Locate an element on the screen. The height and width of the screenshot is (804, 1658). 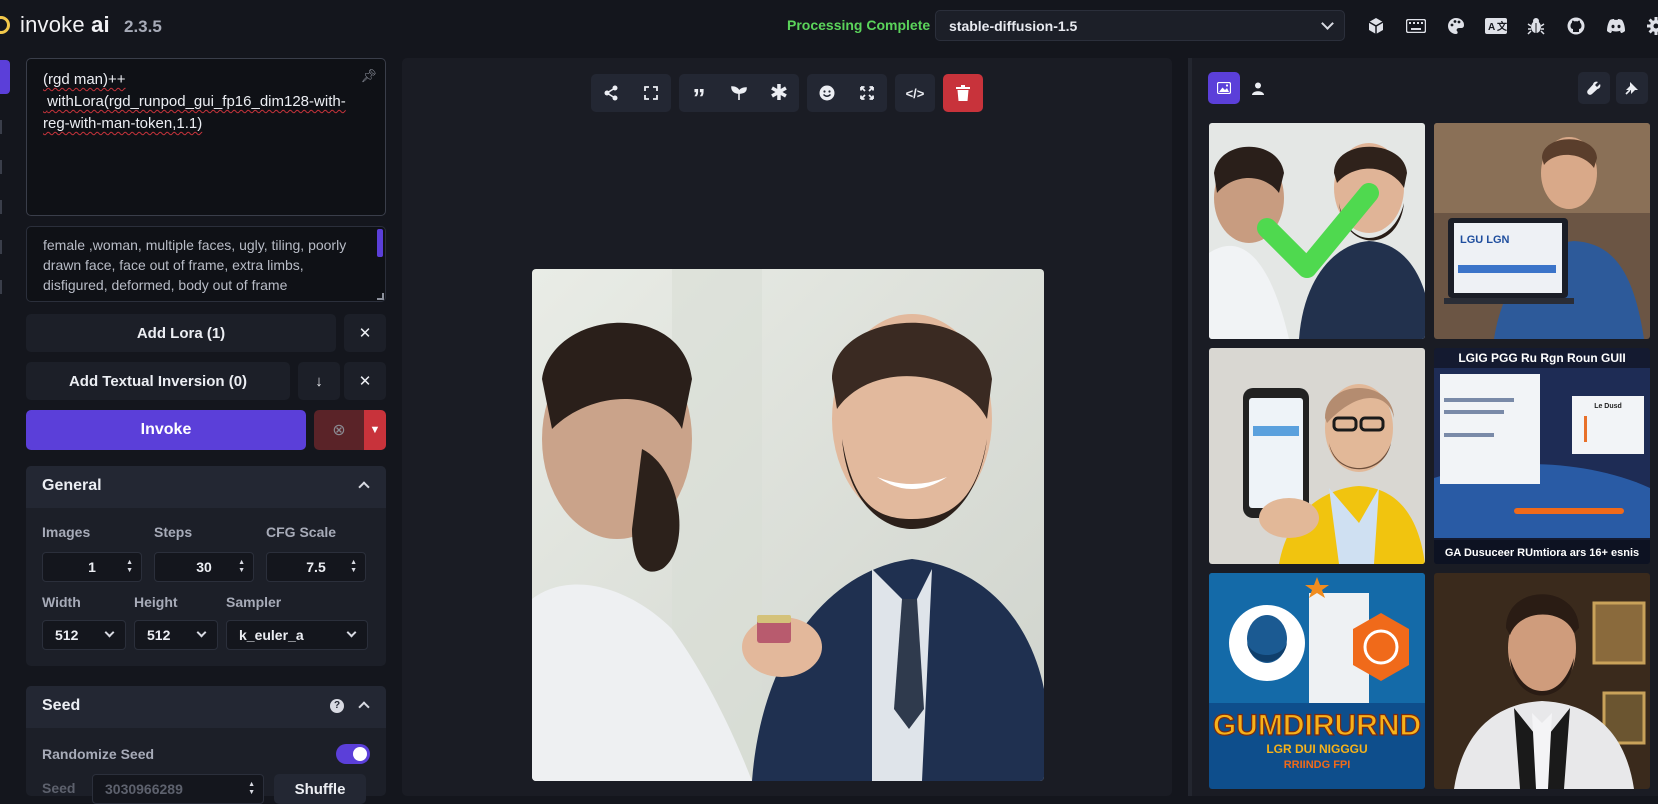
svg-text: A is located at coordinates (1491, 27).